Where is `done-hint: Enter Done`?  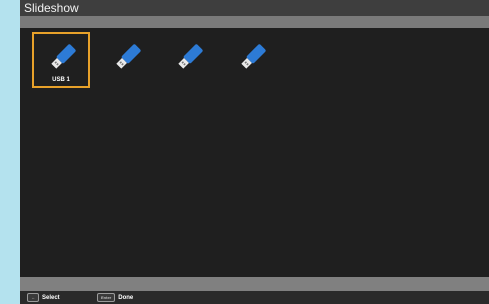 done-hint: Enter Done is located at coordinates (115, 297).